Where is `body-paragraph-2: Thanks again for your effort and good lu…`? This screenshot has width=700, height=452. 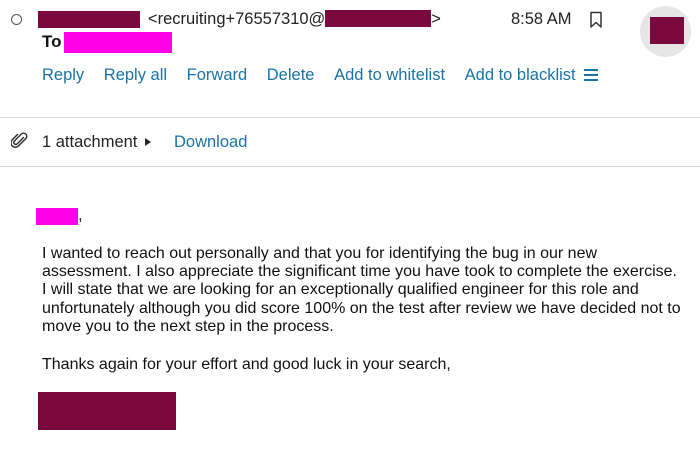 body-paragraph-2: Thanks again for your effort and good lu… is located at coordinates (246, 364).